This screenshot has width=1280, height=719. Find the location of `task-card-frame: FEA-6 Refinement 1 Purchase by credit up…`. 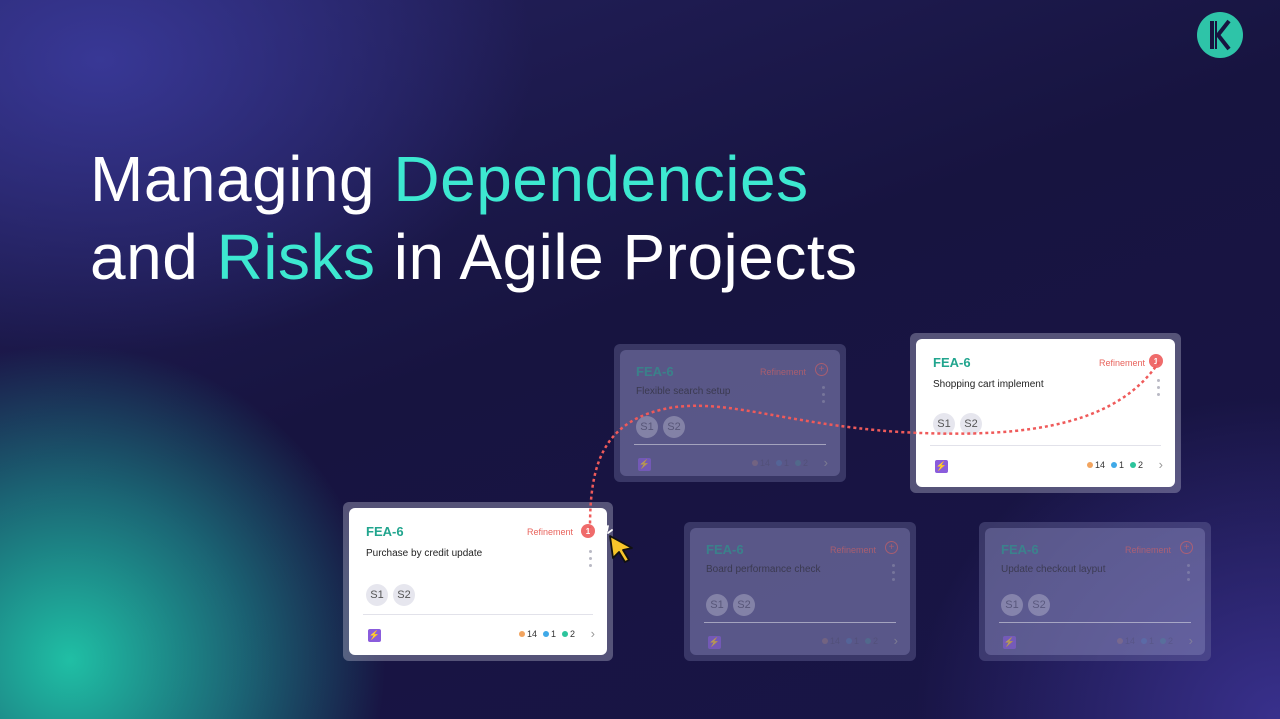

task-card-frame: FEA-6 Refinement 1 Purchase by credit up… is located at coordinates (478, 581).